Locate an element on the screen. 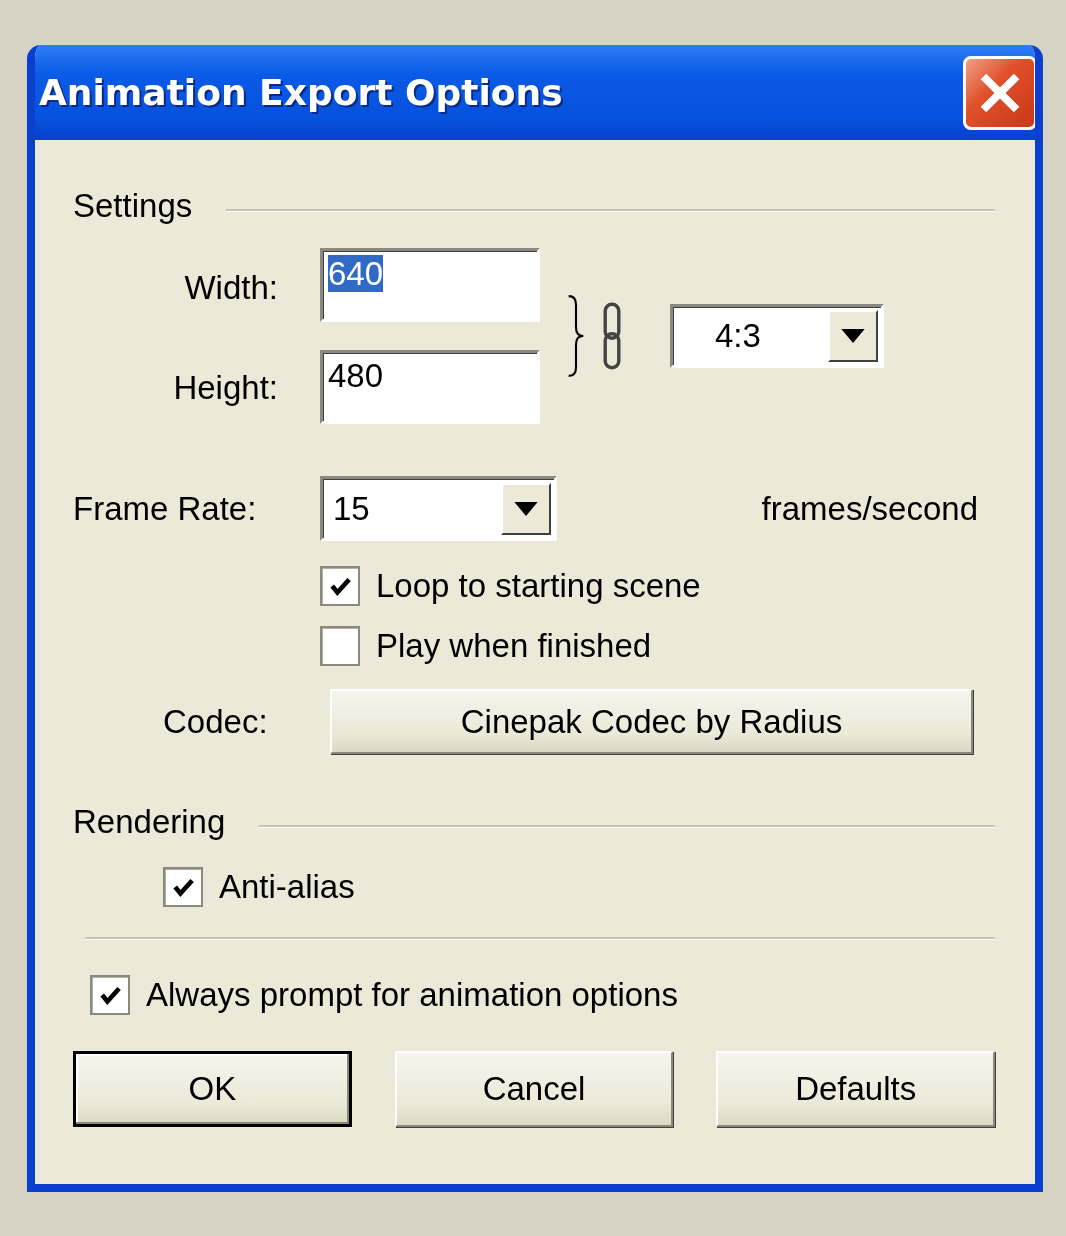 This screenshot has width=1066, height=1236. aspect-ratio-dropdown: 4:3 is located at coordinates (777, 336).